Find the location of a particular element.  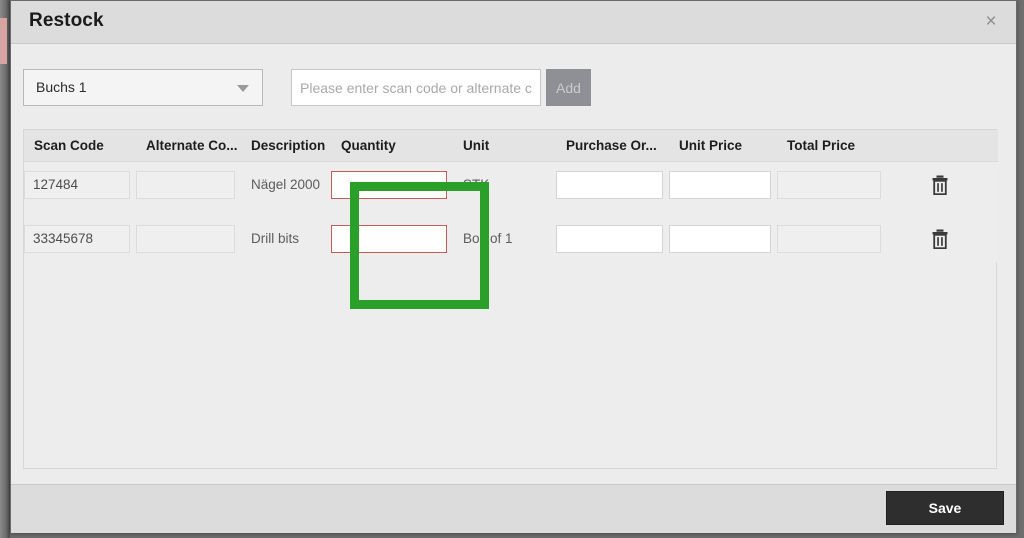

cell-description: Drill bits is located at coordinates (286, 238).